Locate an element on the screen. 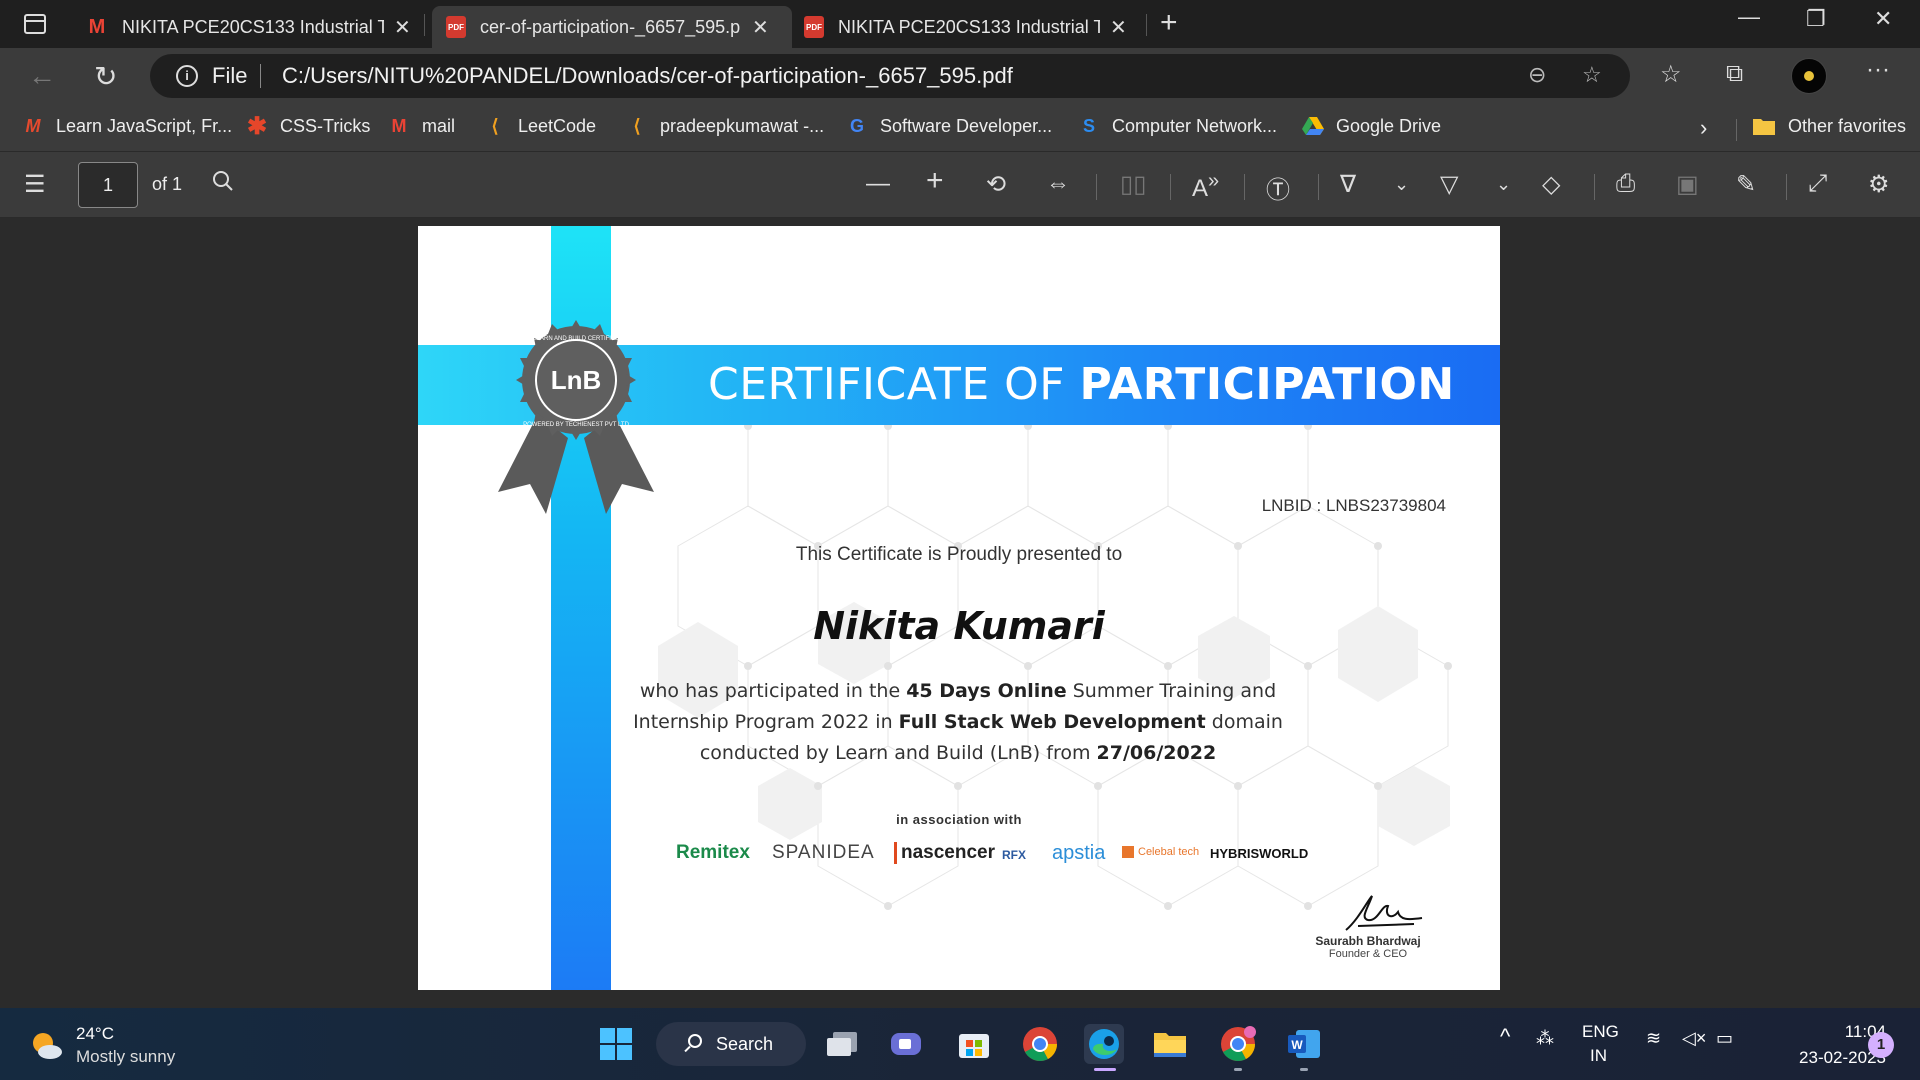  refresh-icon: ↻ is located at coordinates (105, 76).